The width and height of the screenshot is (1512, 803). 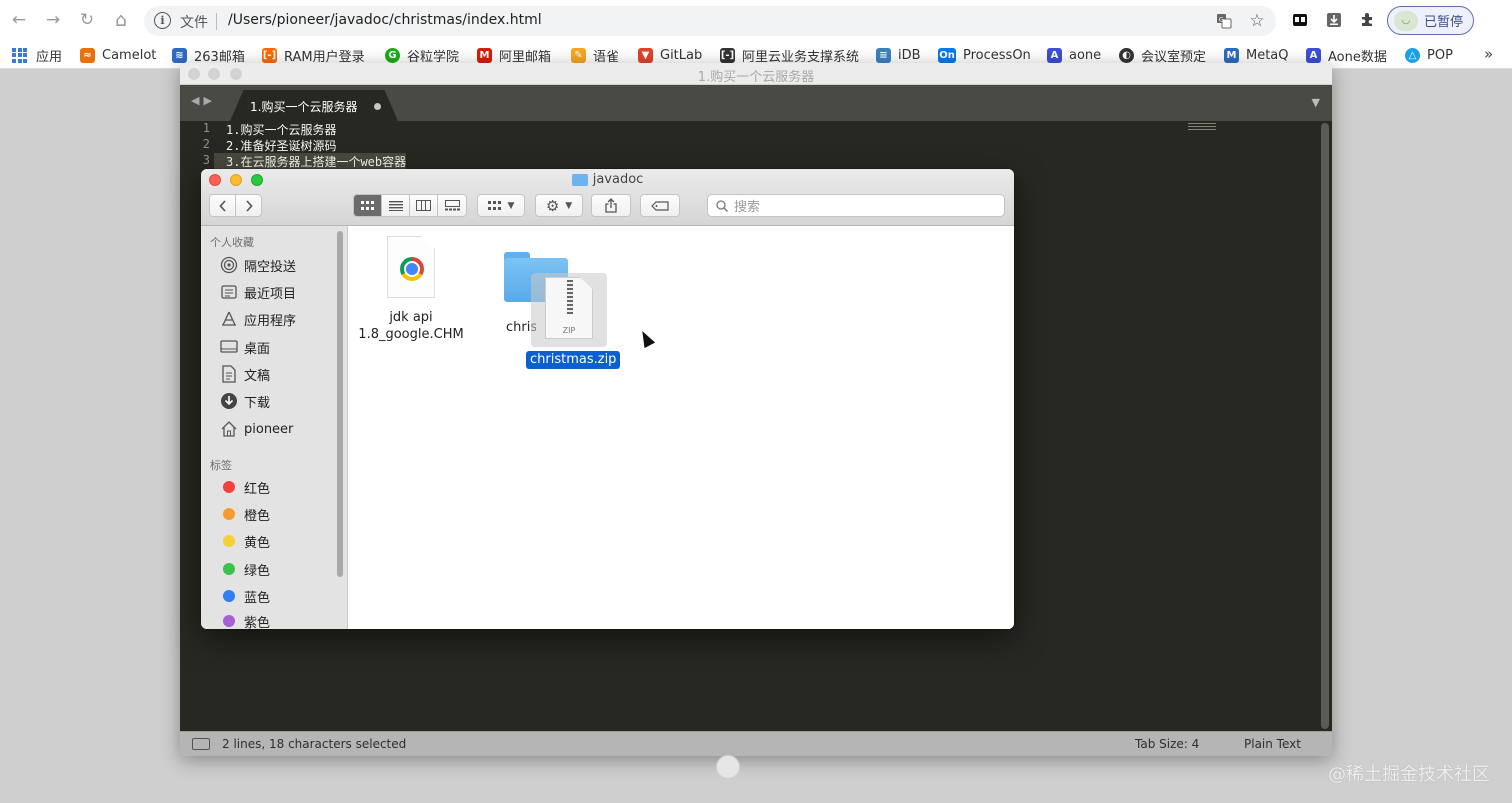 I want to click on tags-button, so click(x=660, y=205).